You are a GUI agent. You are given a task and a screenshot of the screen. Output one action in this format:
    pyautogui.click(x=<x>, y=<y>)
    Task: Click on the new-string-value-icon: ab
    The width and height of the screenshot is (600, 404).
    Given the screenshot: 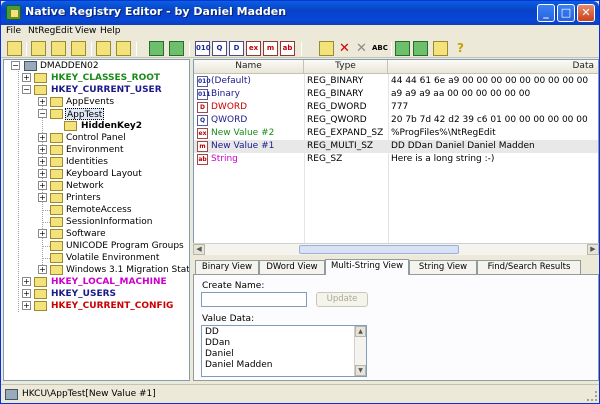 What is the action you would take?
    pyautogui.click(x=287, y=48)
    